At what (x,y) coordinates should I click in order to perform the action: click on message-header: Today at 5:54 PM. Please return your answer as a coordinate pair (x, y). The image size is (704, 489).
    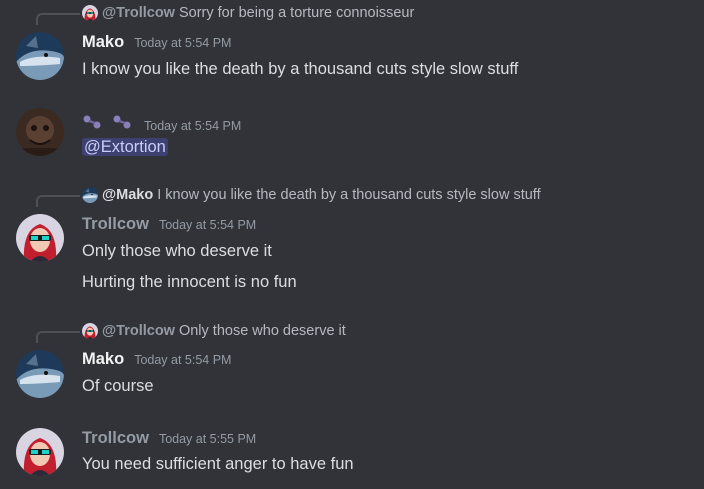
    Looking at the image, I should click on (161, 123).